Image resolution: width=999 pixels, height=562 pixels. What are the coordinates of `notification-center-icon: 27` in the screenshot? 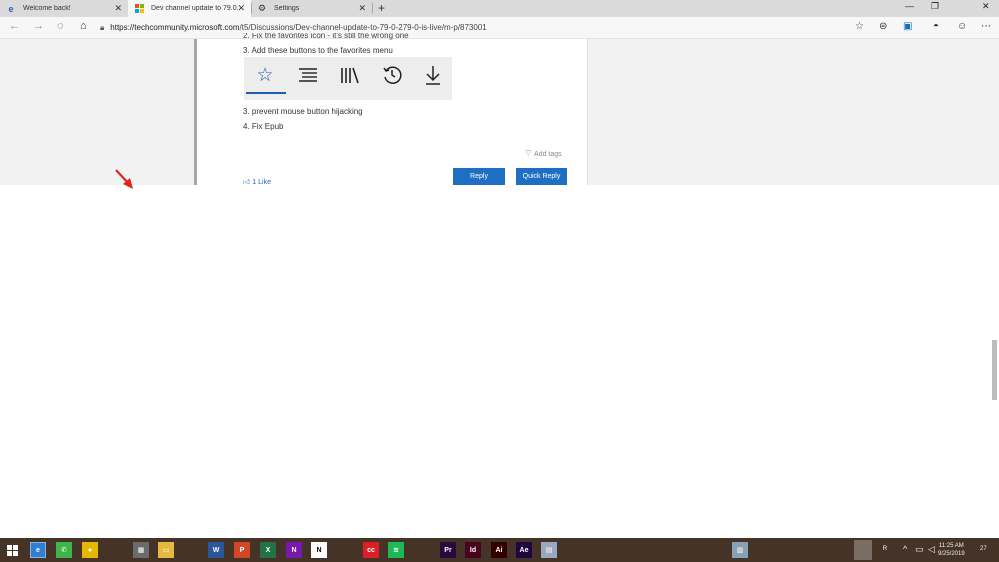 It's located at (983, 549).